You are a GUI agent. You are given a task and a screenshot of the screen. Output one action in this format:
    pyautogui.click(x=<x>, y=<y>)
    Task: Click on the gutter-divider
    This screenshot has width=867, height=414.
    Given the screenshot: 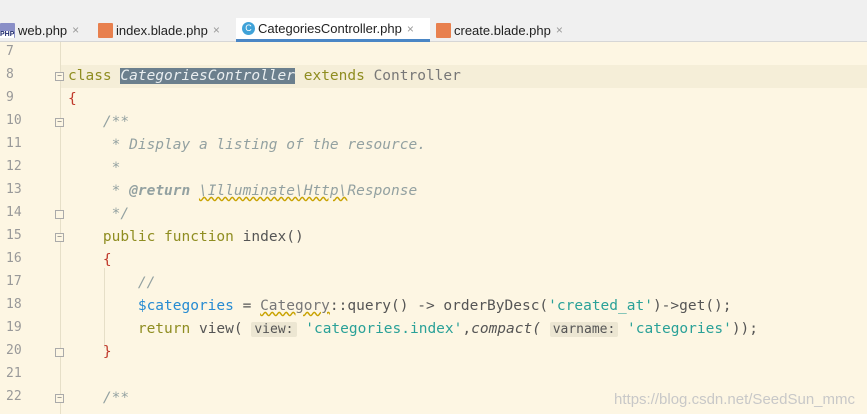 What is the action you would take?
    pyautogui.click(x=60, y=228)
    